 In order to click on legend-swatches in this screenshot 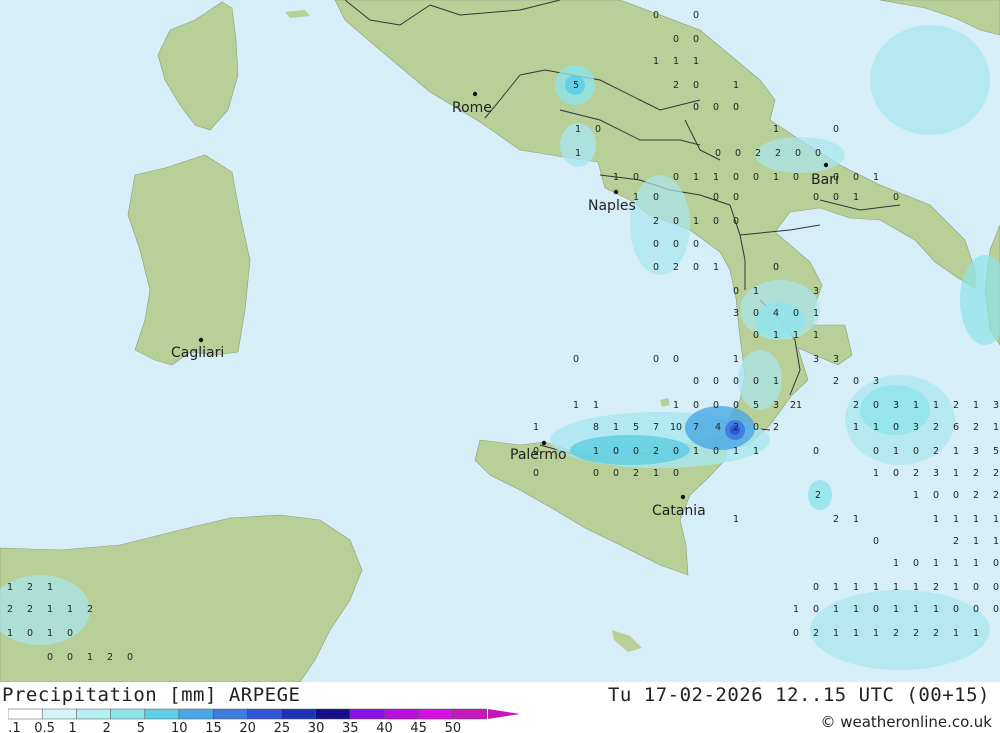, I will do `click(248, 714)`.